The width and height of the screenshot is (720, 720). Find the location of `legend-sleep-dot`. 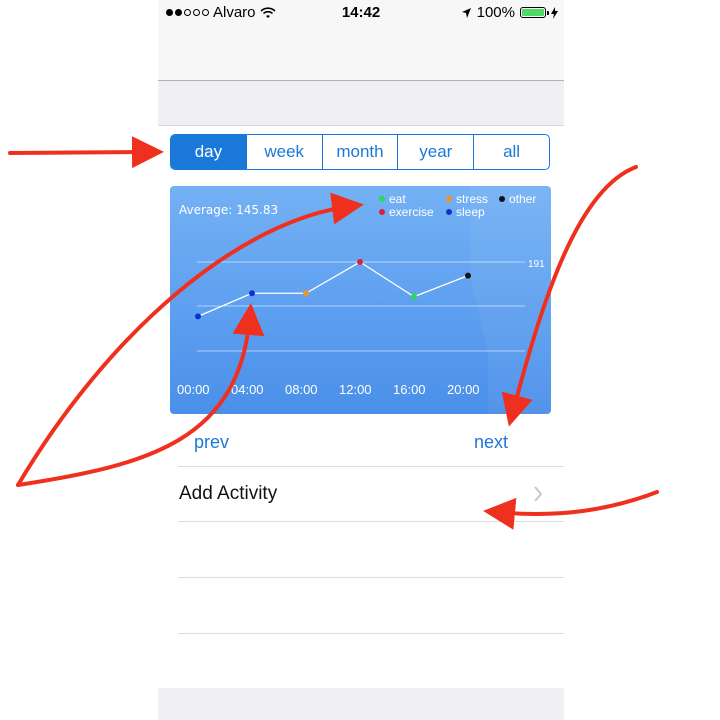

legend-sleep-dot is located at coordinates (449, 212).